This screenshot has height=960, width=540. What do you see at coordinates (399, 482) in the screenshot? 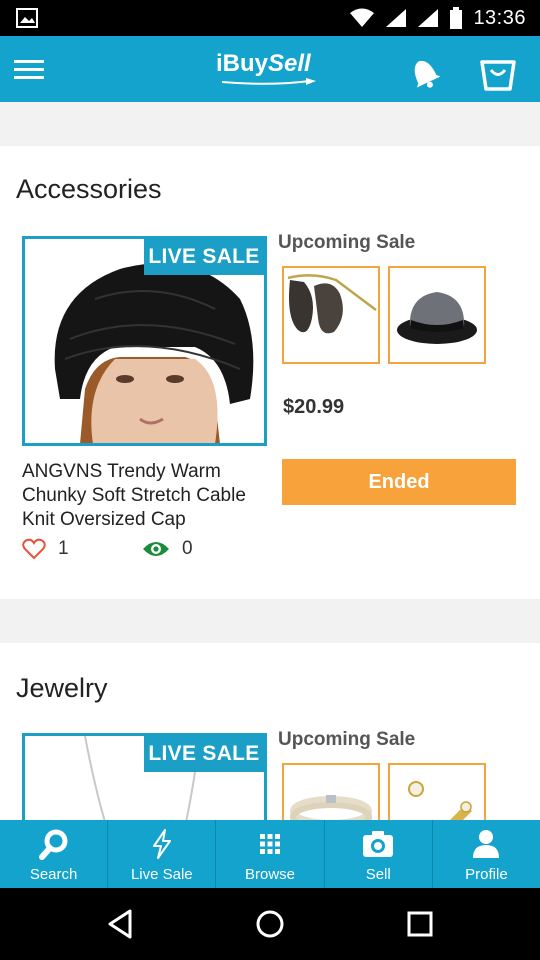
I see `sale-status-button: Ended` at bounding box center [399, 482].